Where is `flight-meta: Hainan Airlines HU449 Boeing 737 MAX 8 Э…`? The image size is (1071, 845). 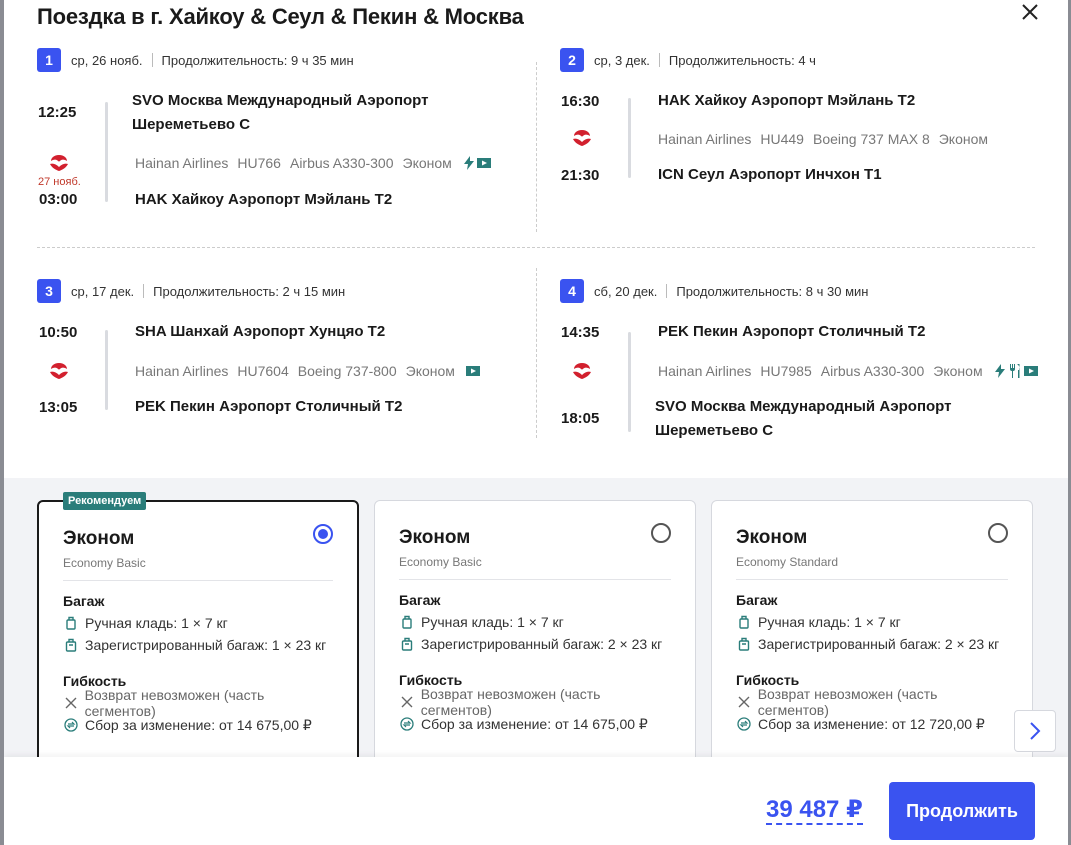
flight-meta: Hainan Airlines HU449 Boeing 737 MAX 8 Э… is located at coordinates (823, 139).